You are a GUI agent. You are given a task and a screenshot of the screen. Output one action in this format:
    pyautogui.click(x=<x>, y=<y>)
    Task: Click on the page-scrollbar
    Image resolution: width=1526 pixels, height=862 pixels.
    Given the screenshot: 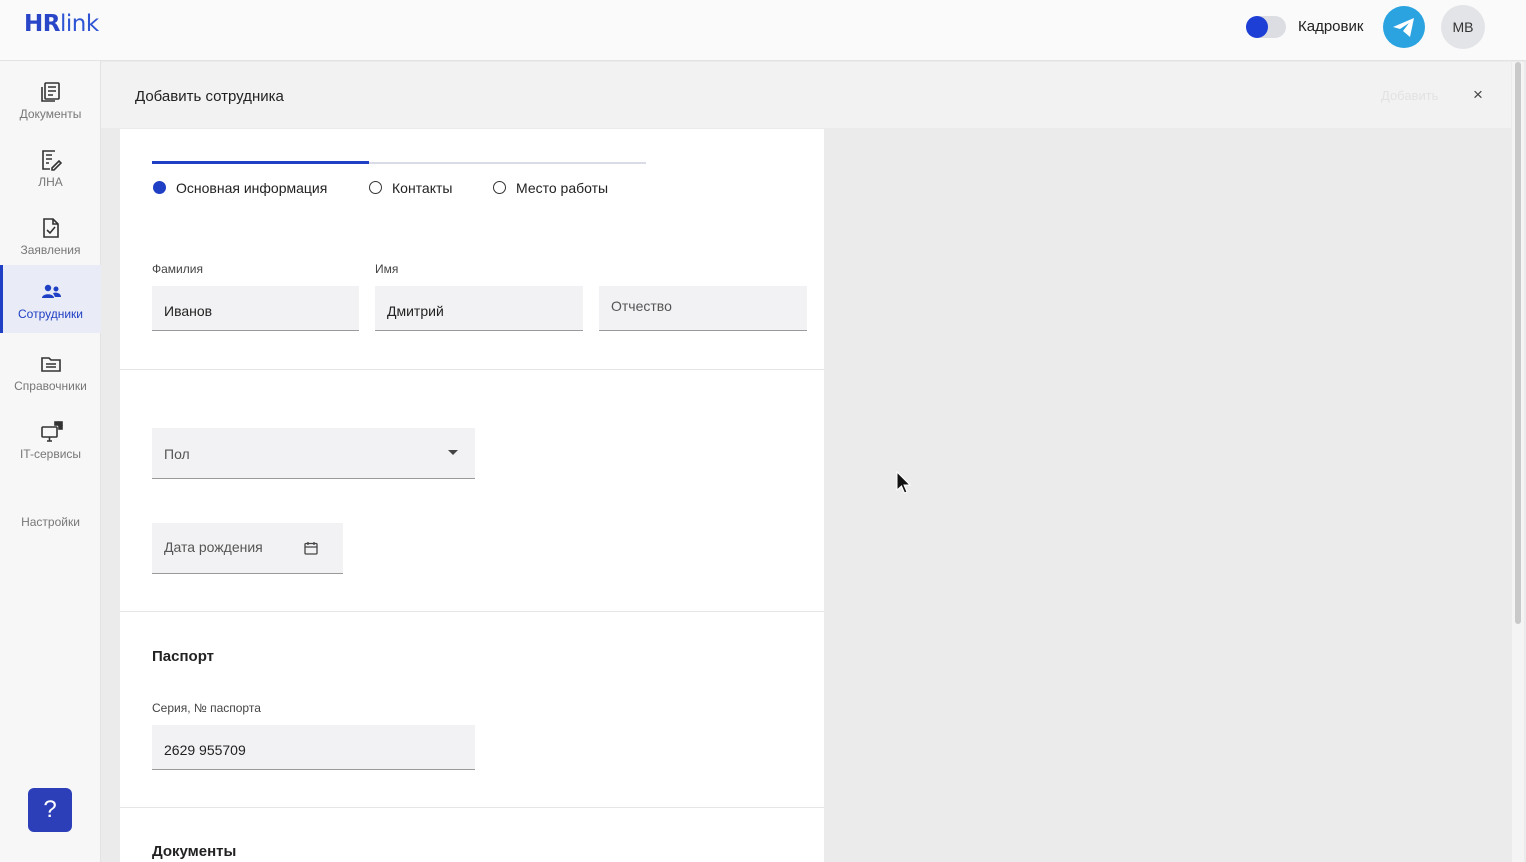 What is the action you would take?
    pyautogui.click(x=1518, y=462)
    